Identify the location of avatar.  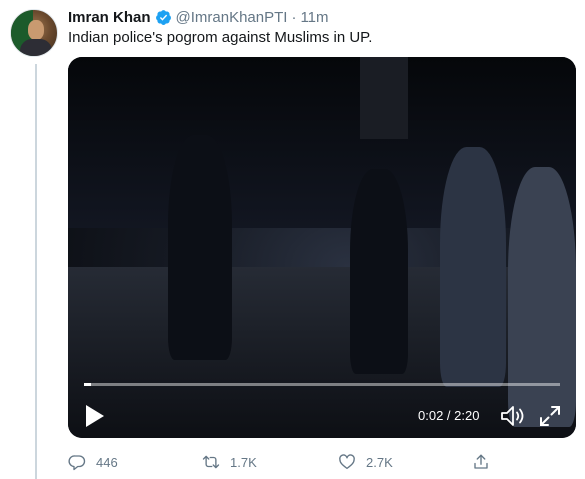
(34, 33).